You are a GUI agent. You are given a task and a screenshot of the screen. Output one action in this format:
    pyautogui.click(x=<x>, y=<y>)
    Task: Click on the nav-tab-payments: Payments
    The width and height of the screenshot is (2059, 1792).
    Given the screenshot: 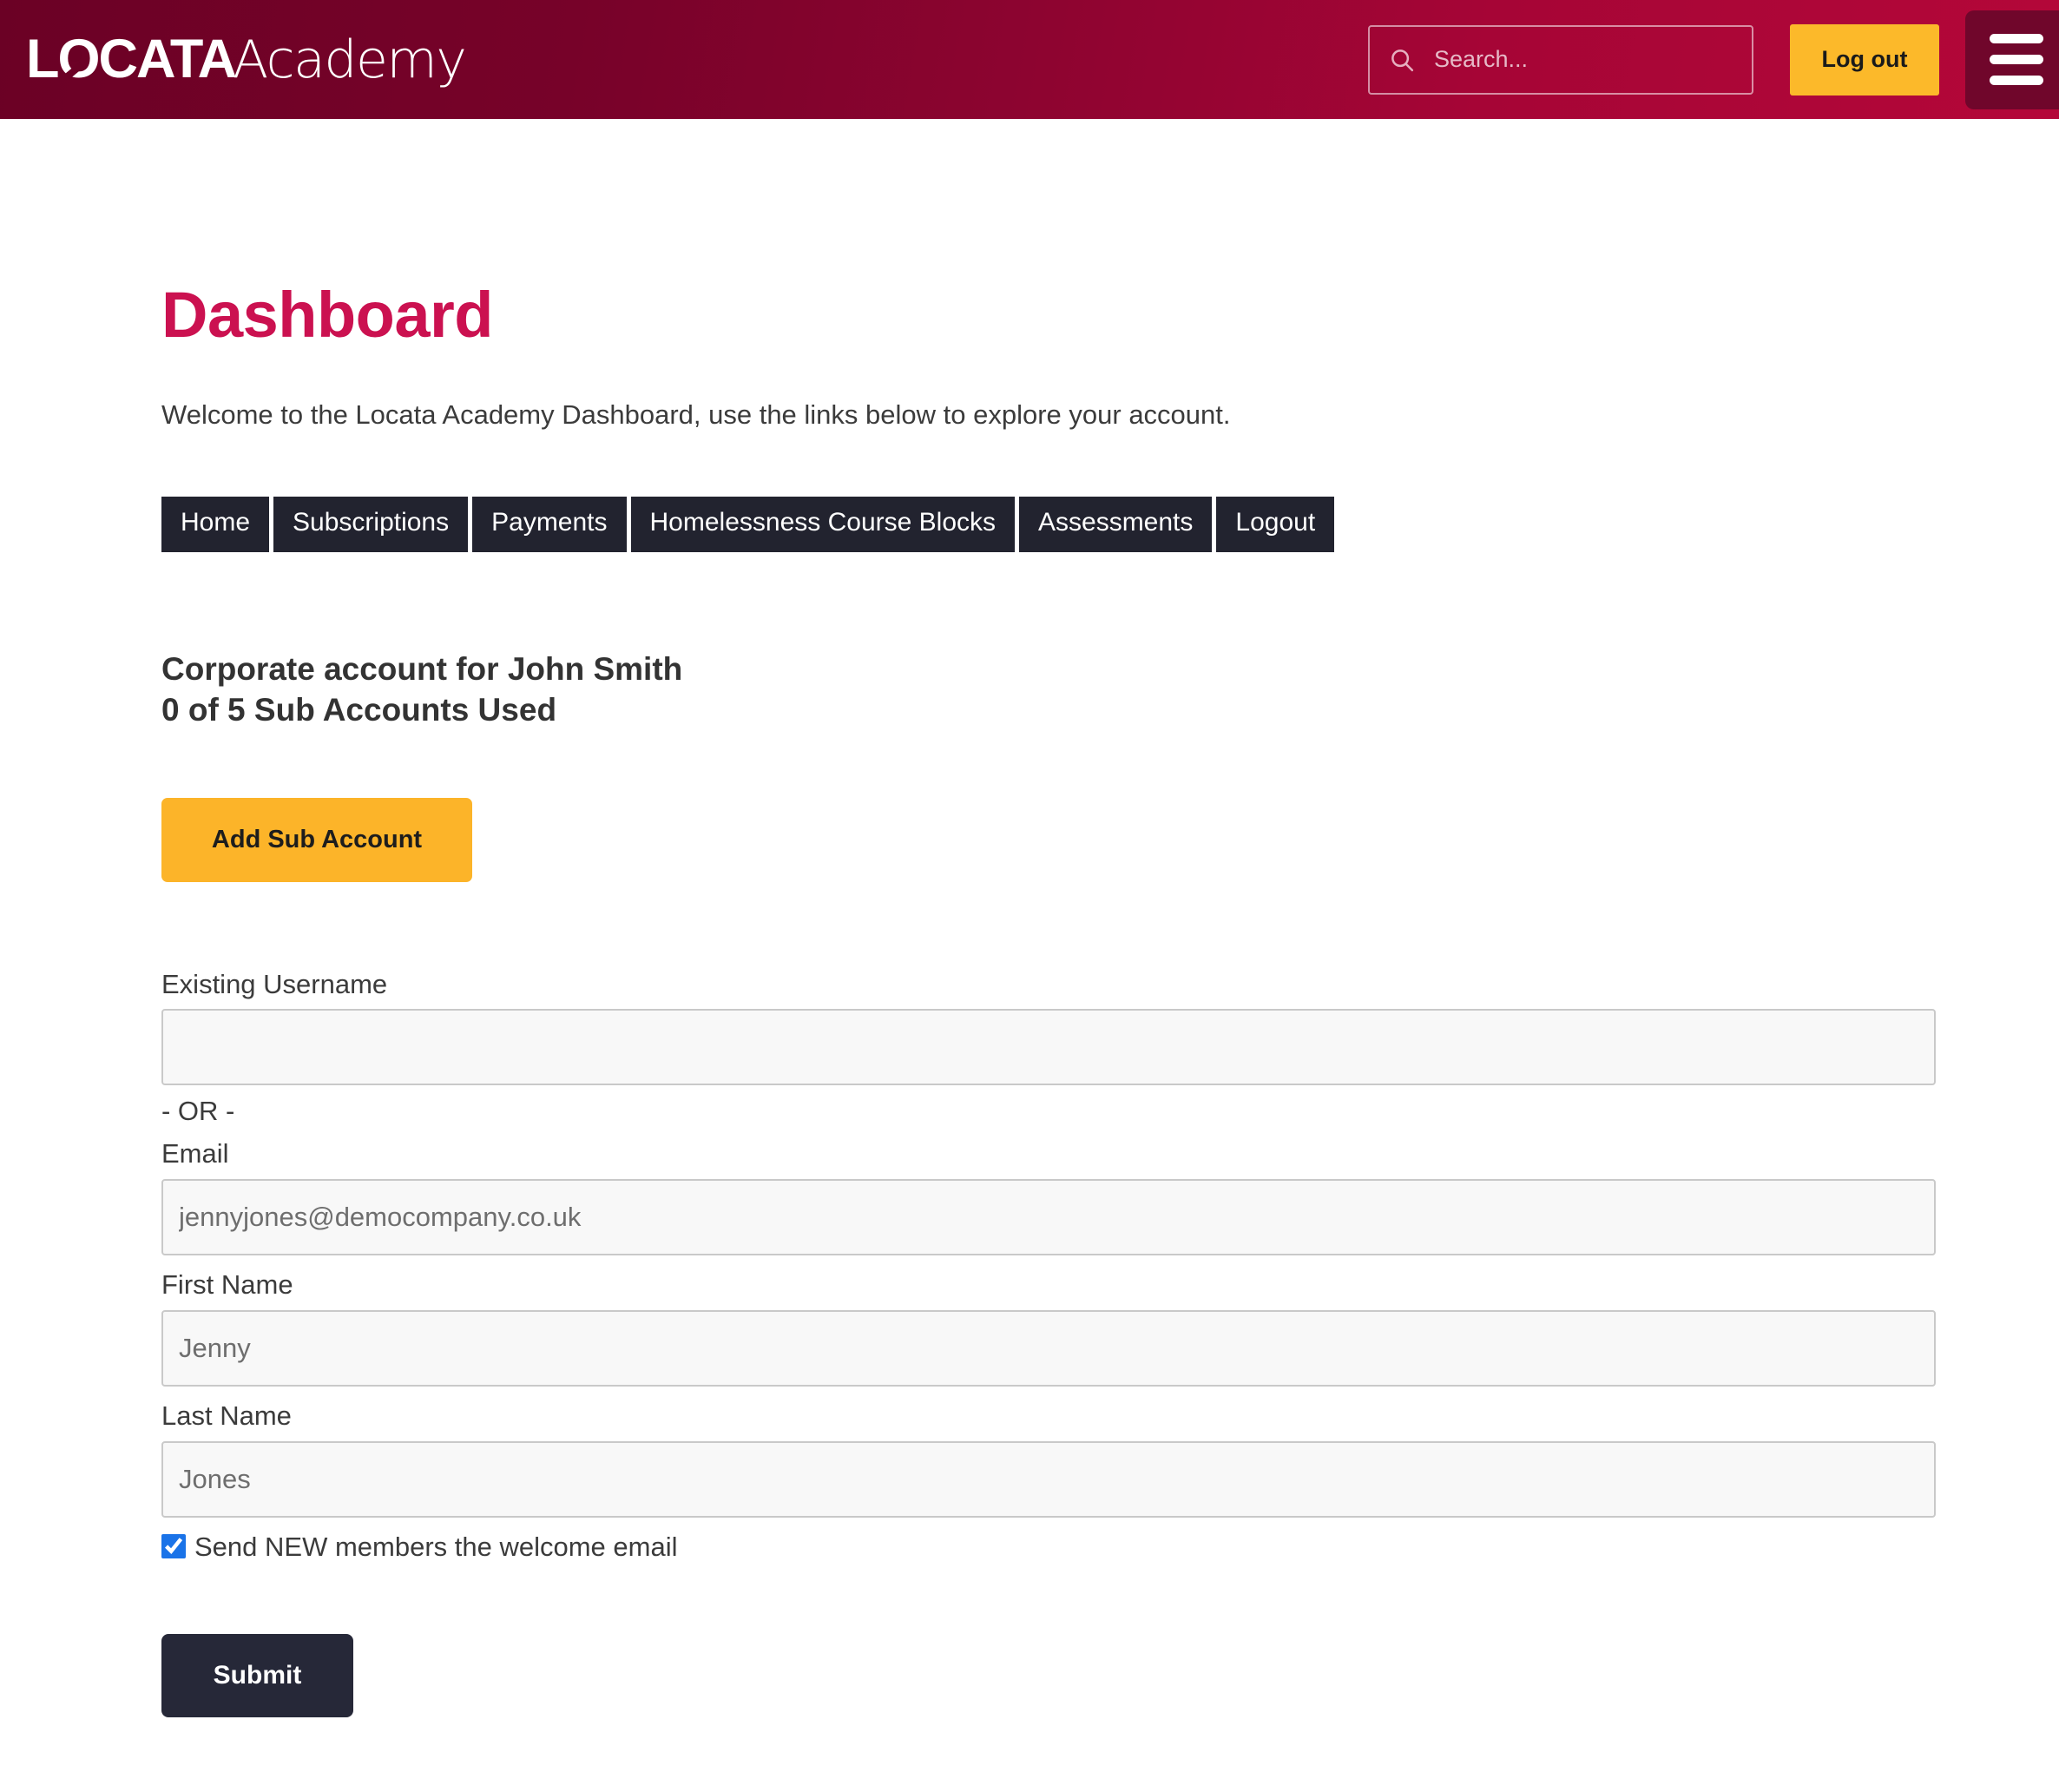 What is the action you would take?
    pyautogui.click(x=549, y=524)
    